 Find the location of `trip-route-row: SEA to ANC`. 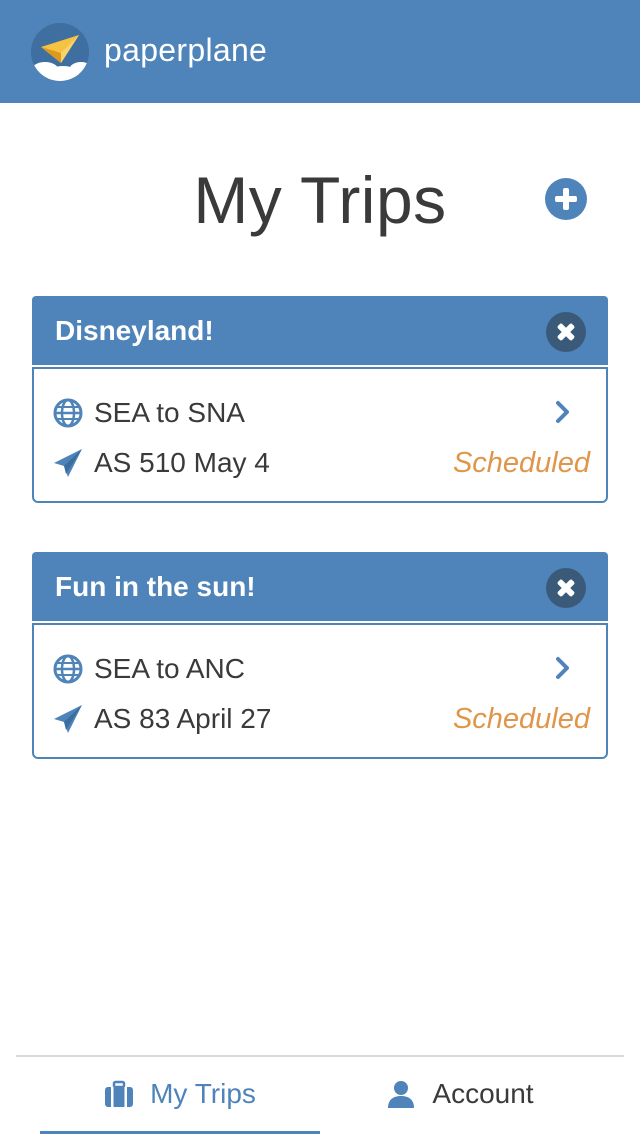

trip-route-row: SEA to ANC is located at coordinates (148, 669).